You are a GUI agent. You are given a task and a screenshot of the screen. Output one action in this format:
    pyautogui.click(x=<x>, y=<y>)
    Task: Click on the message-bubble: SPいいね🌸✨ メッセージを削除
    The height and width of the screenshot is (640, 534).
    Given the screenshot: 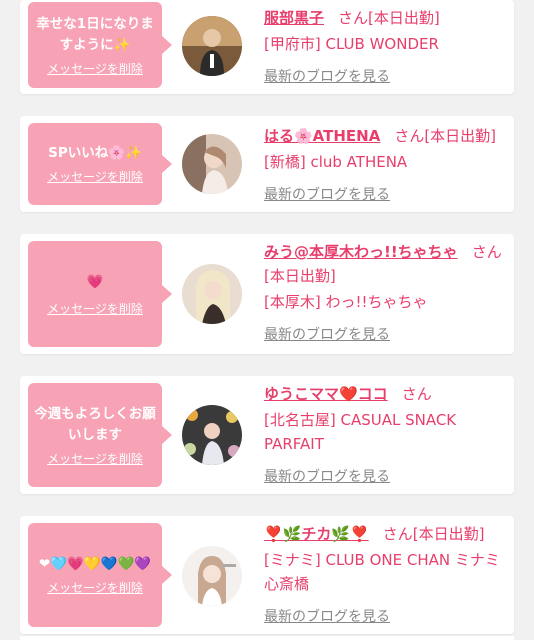 What is the action you would take?
    pyautogui.click(x=100, y=164)
    